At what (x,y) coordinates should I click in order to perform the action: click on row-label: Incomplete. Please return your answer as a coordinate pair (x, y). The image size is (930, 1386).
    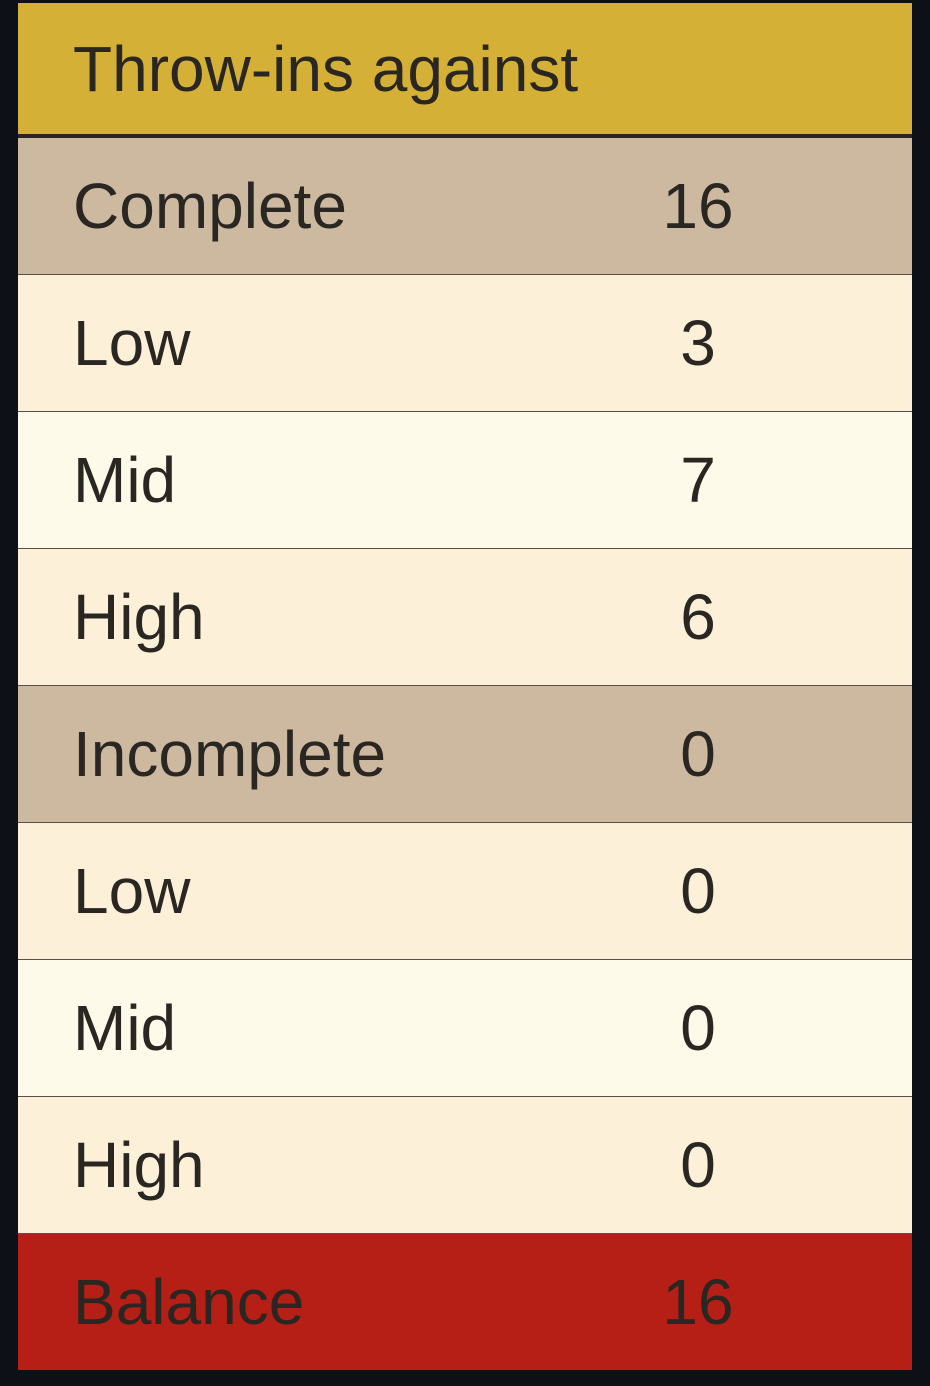
    Looking at the image, I should click on (230, 754).